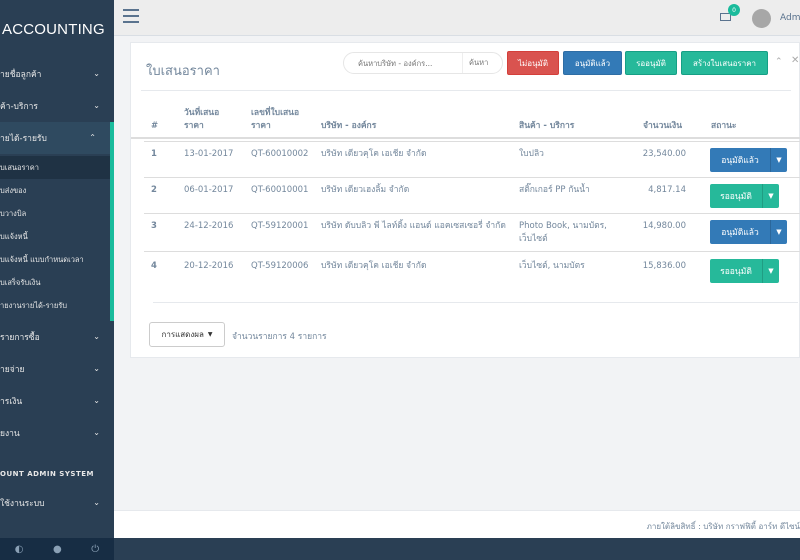  I want to click on panel-divider, so click(466, 90).